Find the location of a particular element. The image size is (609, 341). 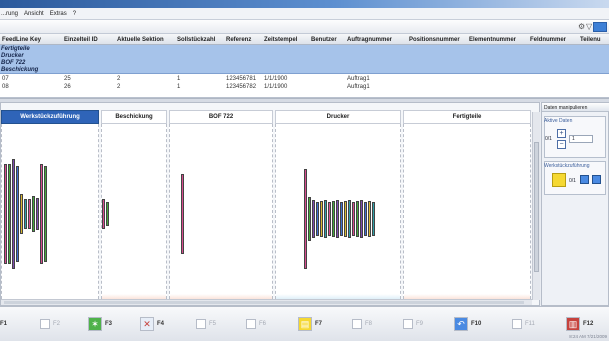

fkey-f4: ✕ F4 is located at coordinates (152, 324).